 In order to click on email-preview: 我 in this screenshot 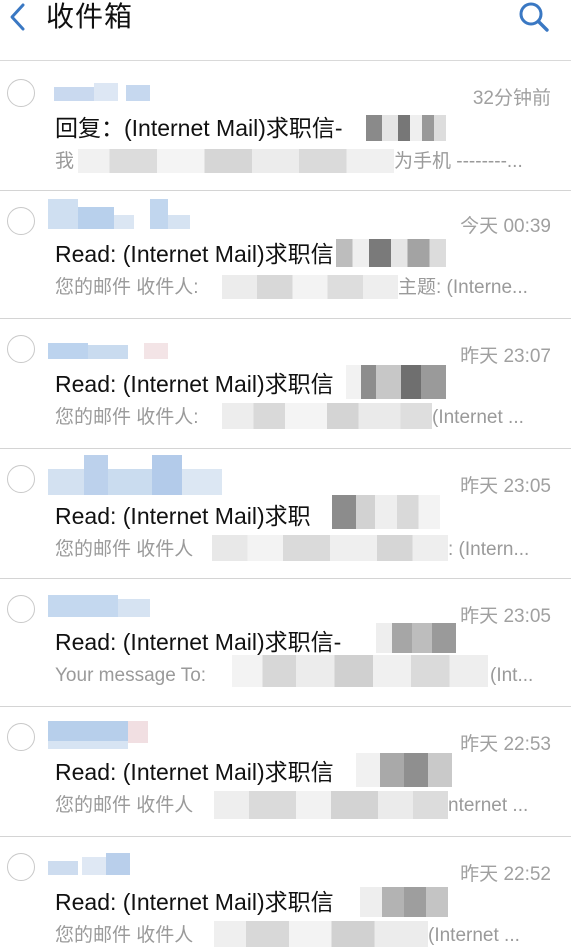, I will do `click(65, 161)`.